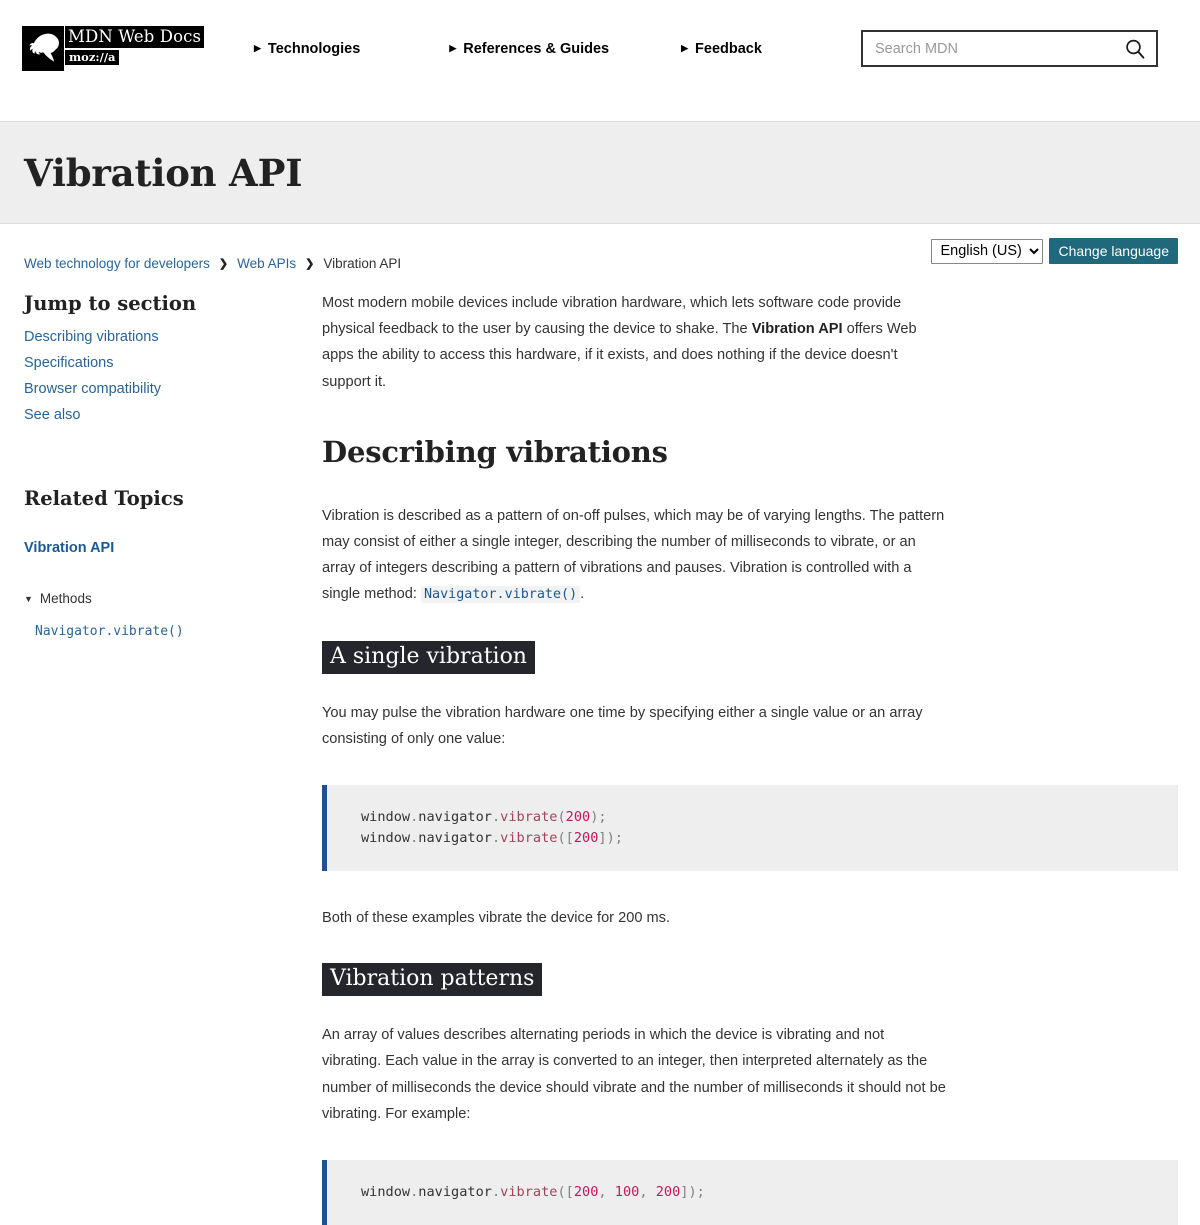 This screenshot has width=1200, height=1225. Describe the element at coordinates (117, 264) in the screenshot. I see `breadcrumb-item-web-technology: Web technology for developers` at that location.